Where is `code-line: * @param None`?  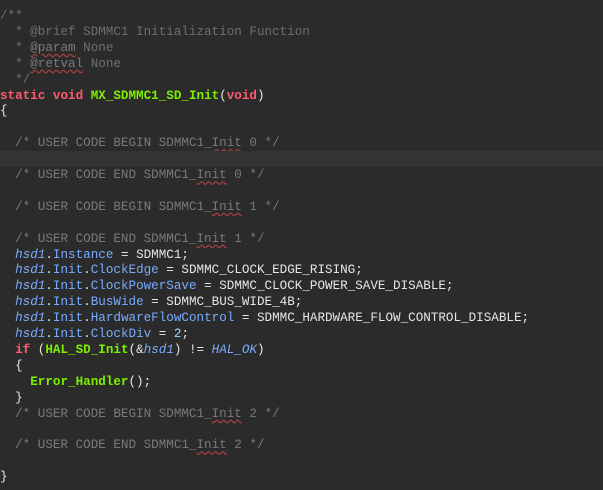
code-line: * @param None is located at coordinates (301, 48).